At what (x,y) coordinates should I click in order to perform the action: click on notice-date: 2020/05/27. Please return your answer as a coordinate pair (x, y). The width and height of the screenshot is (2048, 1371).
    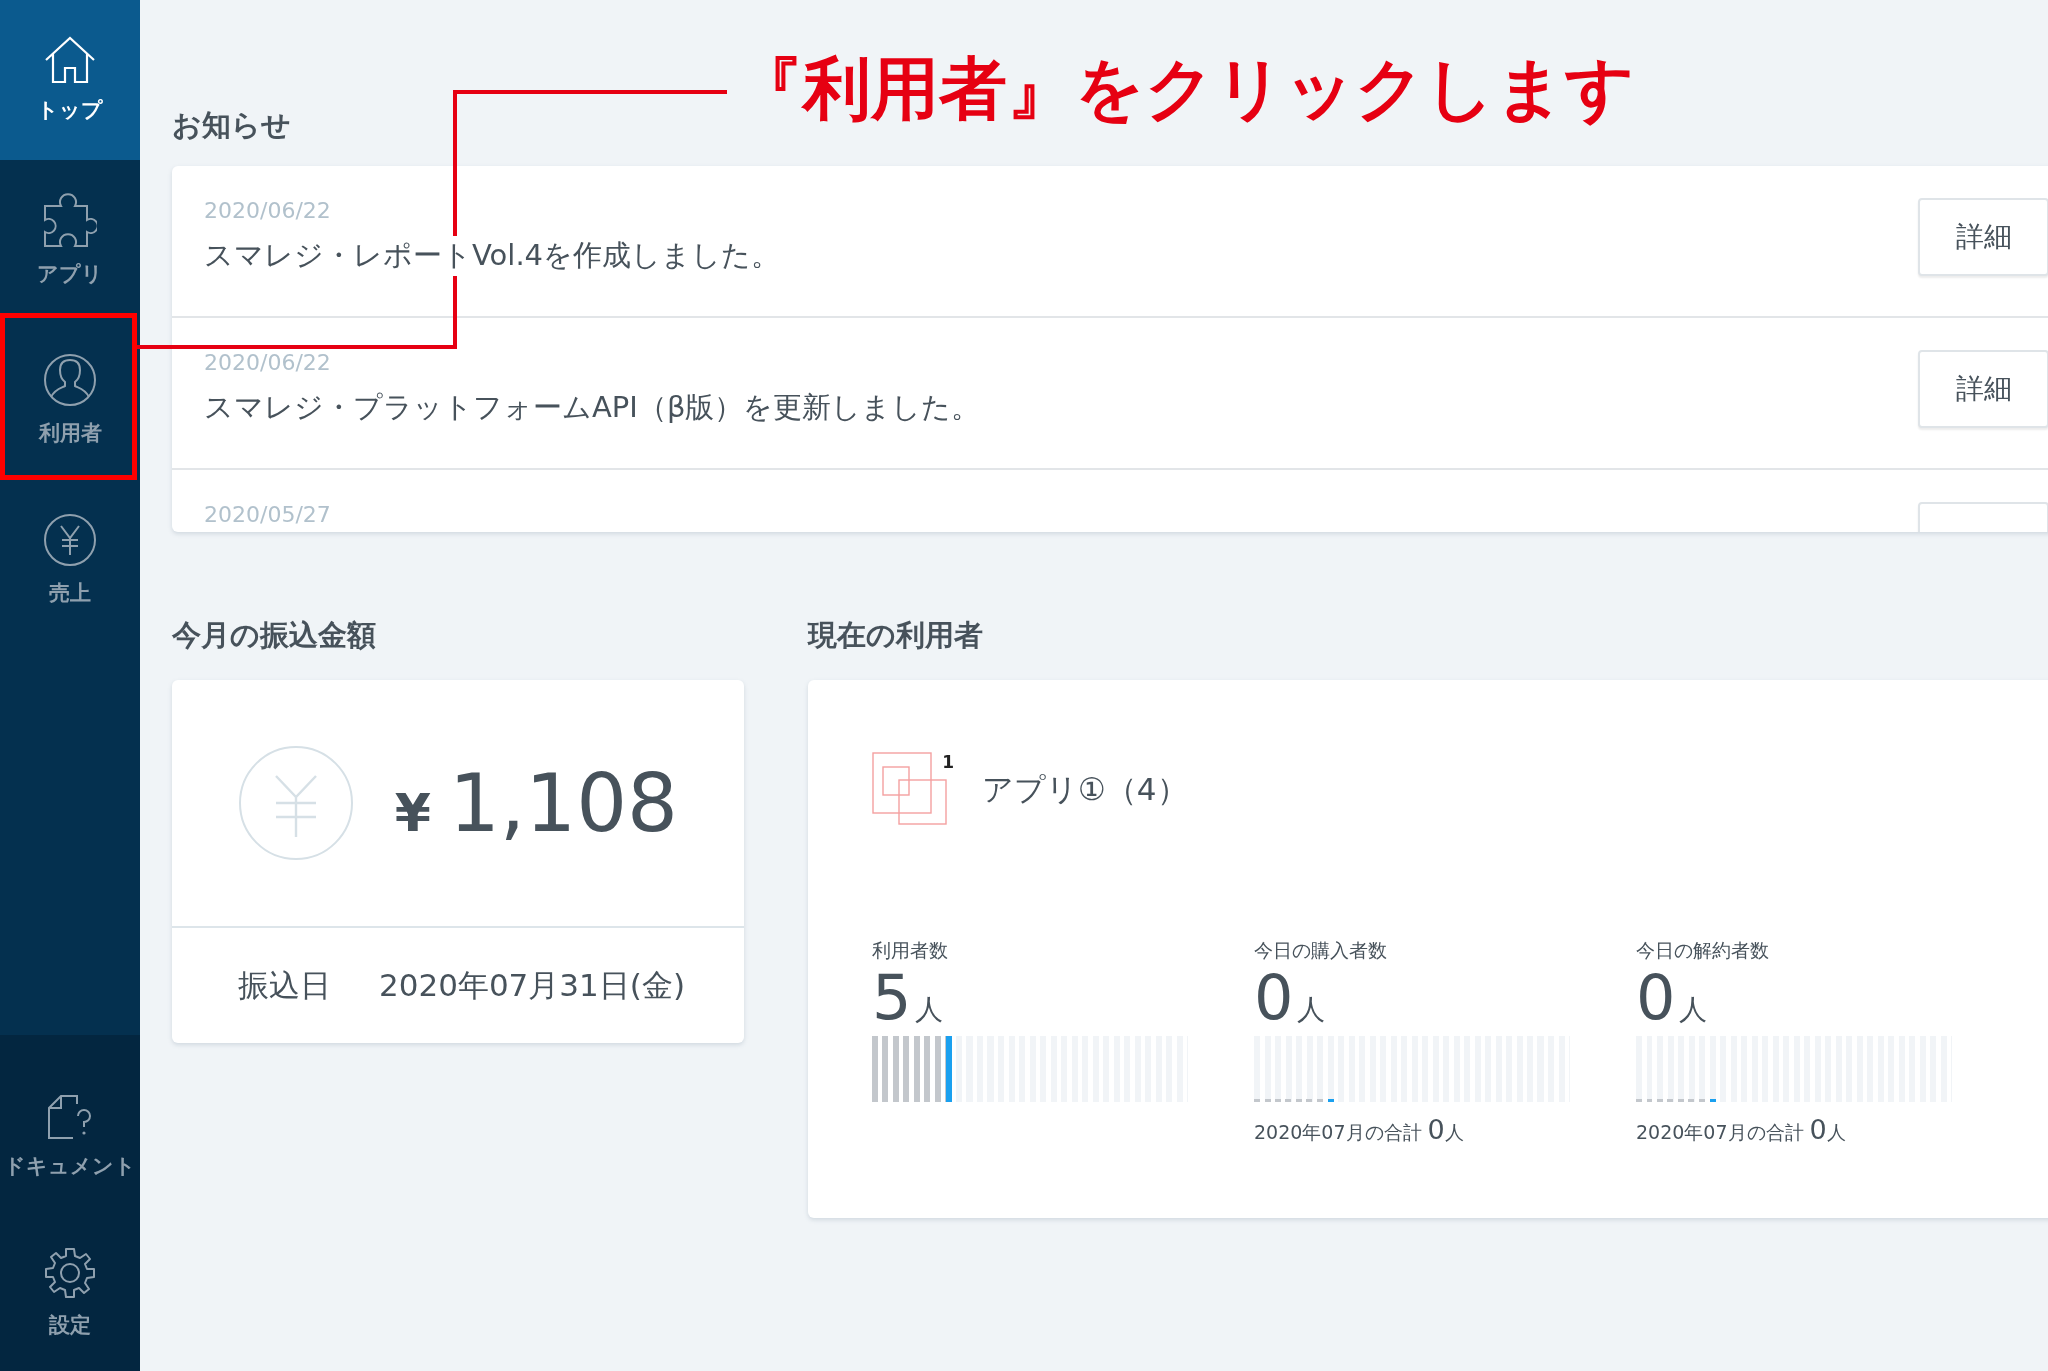
    Looking at the image, I should click on (267, 515).